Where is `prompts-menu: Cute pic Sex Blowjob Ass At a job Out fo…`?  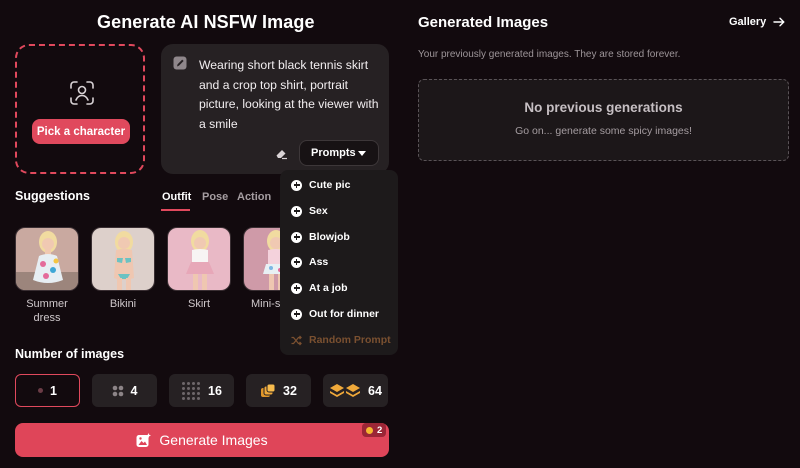
prompts-menu: Cute pic Sex Blowjob Ass At a job Out fo… is located at coordinates (339, 262).